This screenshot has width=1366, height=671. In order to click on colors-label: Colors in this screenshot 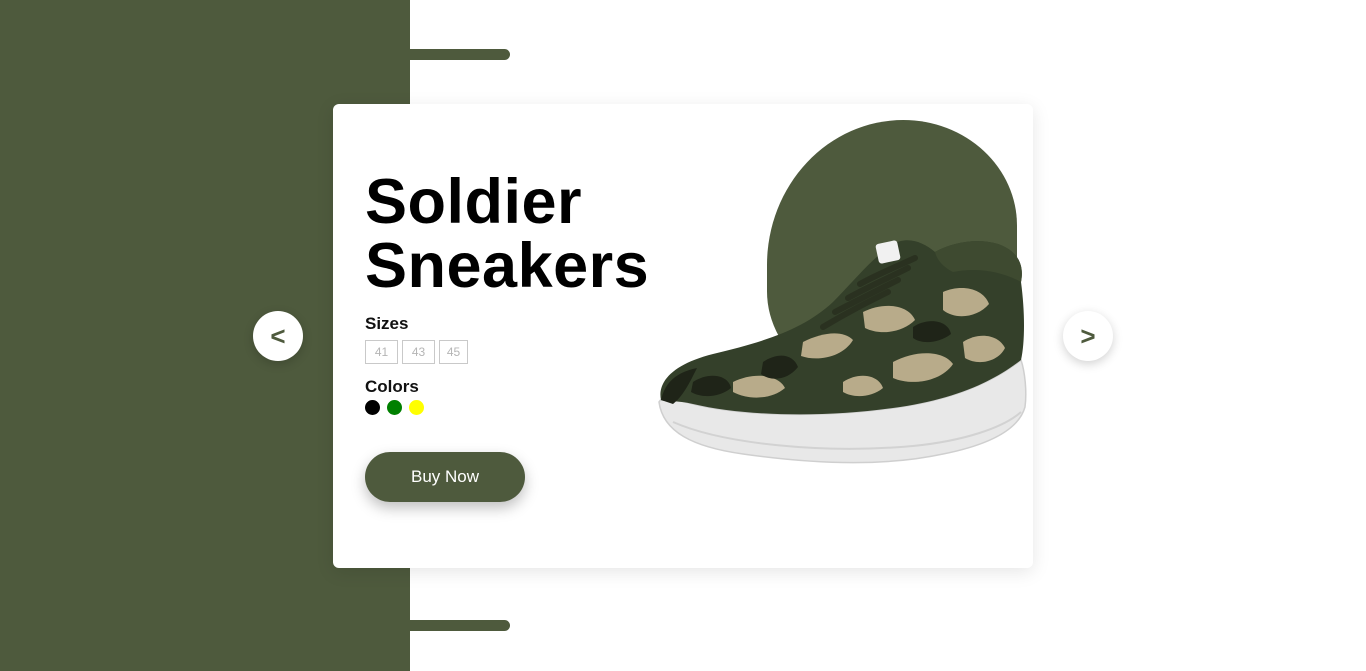, I will do `click(392, 386)`.